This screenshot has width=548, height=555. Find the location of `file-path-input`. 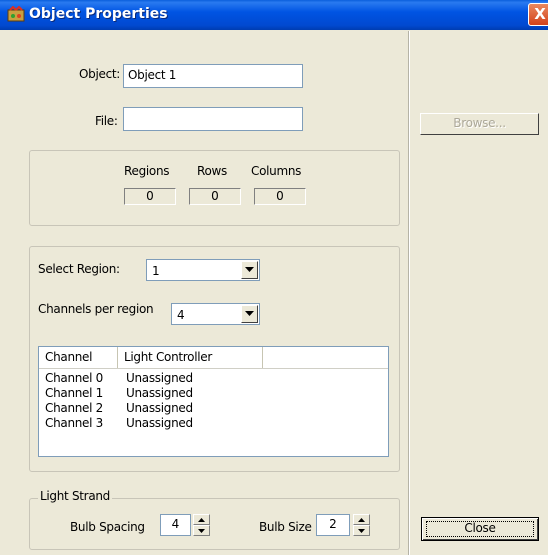

file-path-input is located at coordinates (213, 119).